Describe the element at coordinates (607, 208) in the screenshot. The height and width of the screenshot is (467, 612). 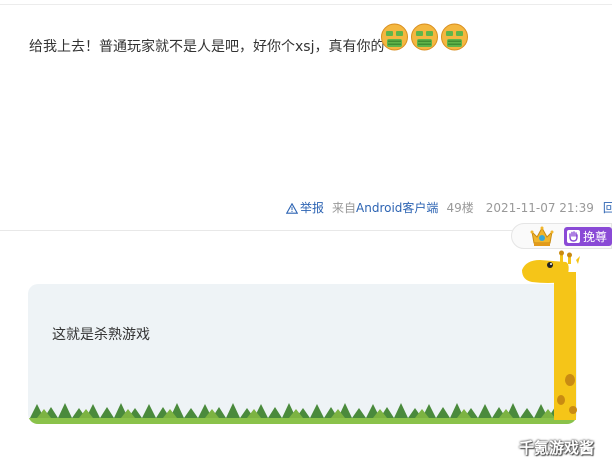
I see `reply-button: 回复` at that location.